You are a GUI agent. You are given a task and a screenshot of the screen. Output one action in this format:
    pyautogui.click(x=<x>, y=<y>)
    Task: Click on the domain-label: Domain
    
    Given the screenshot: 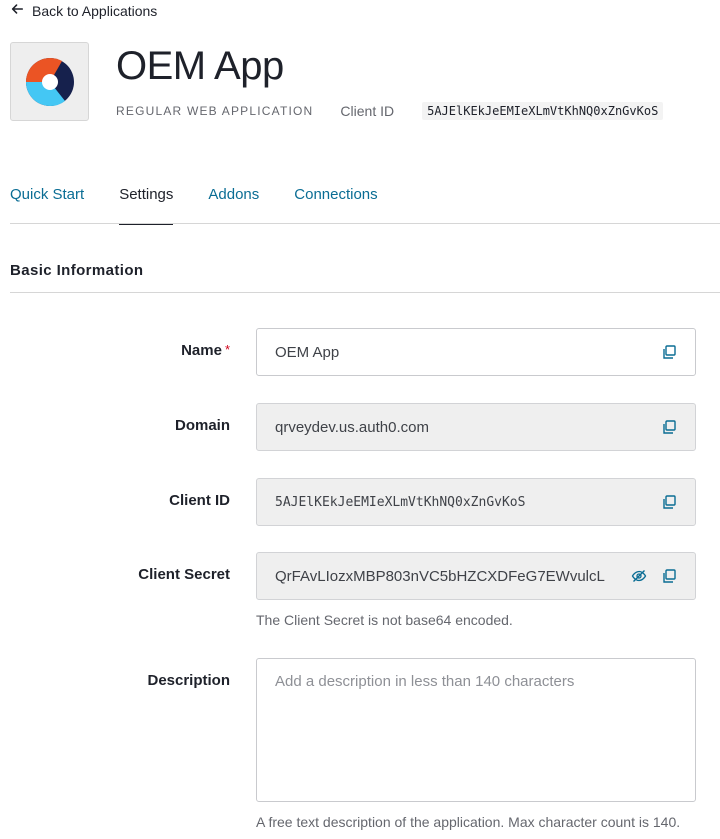 What is the action you would take?
    pyautogui.click(x=202, y=425)
    